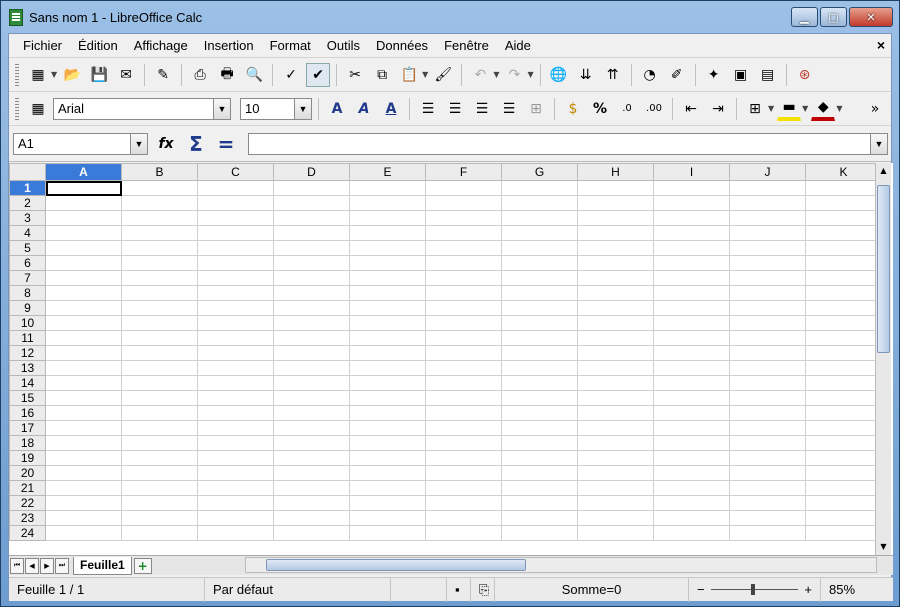 This screenshot has width=900, height=607. What do you see at coordinates (276, 108) in the screenshot?
I see `font-size-combo: 10 ▼` at bounding box center [276, 108].